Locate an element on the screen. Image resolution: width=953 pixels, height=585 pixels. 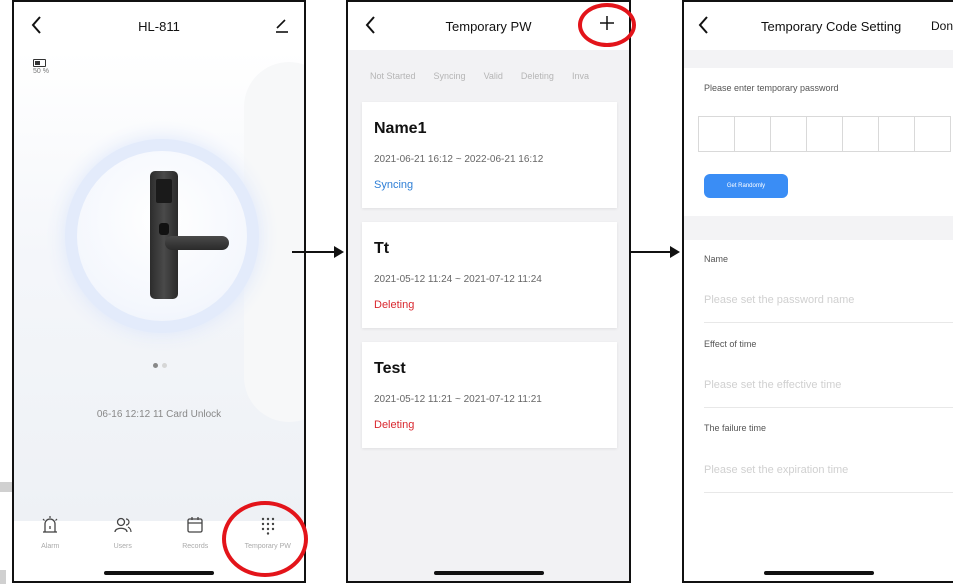
filter-syncing: Syncing is located at coordinates (450, 76).